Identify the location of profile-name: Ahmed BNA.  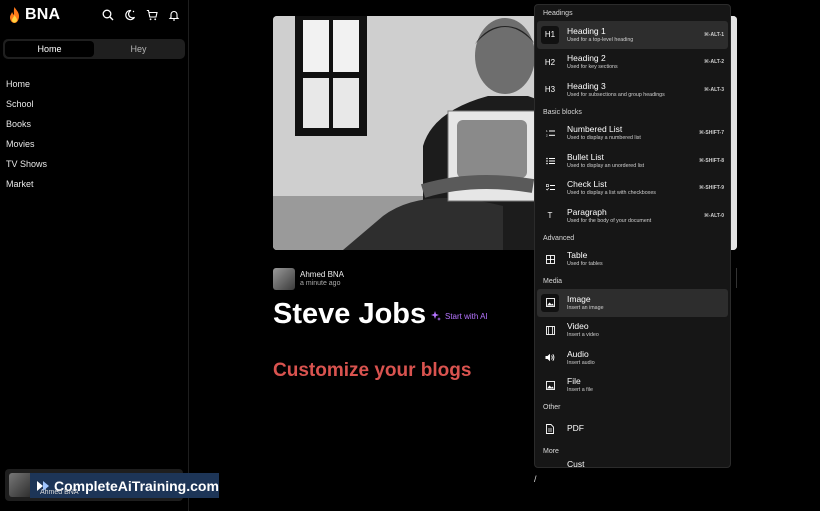
(59, 492).